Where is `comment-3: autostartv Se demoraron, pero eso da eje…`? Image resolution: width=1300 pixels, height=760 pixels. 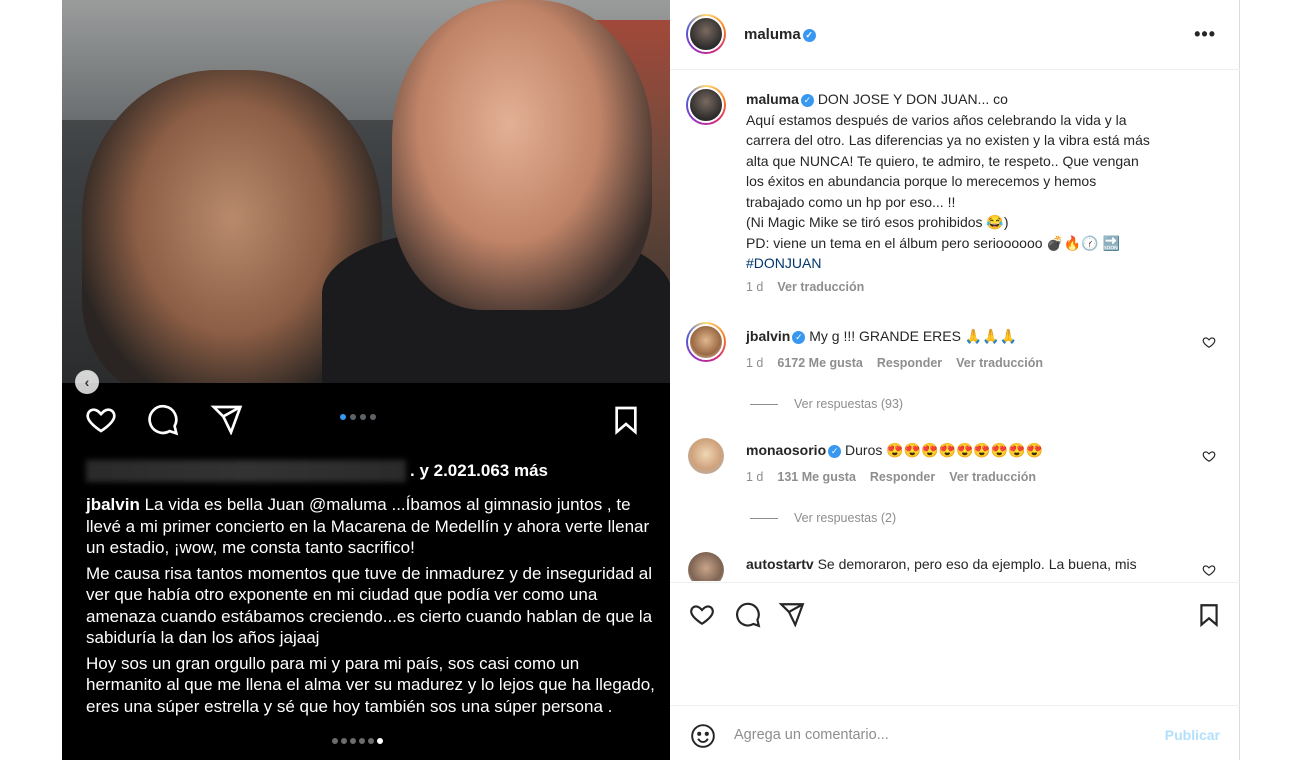 comment-3: autostartv Se demoraron, pero eso da eje… is located at coordinates (976, 564).